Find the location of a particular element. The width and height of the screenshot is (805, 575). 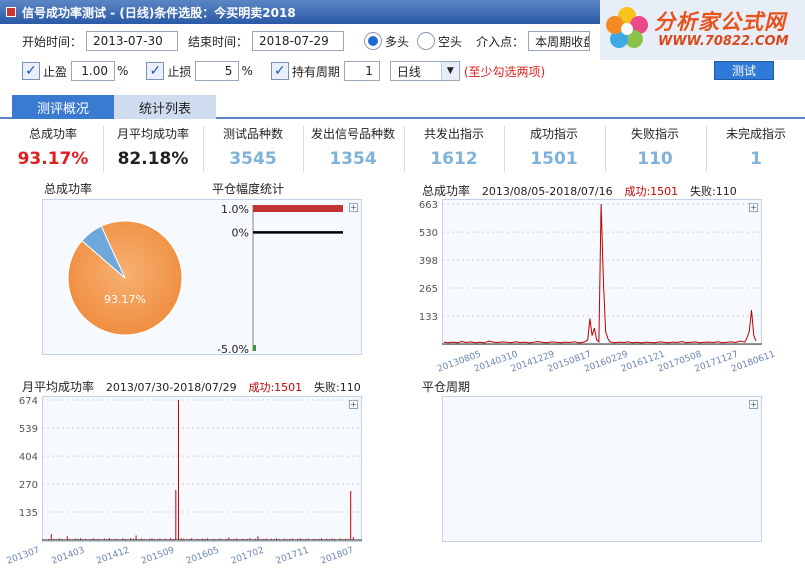

hold-period-checkbox: ✓ is located at coordinates (279, 71).